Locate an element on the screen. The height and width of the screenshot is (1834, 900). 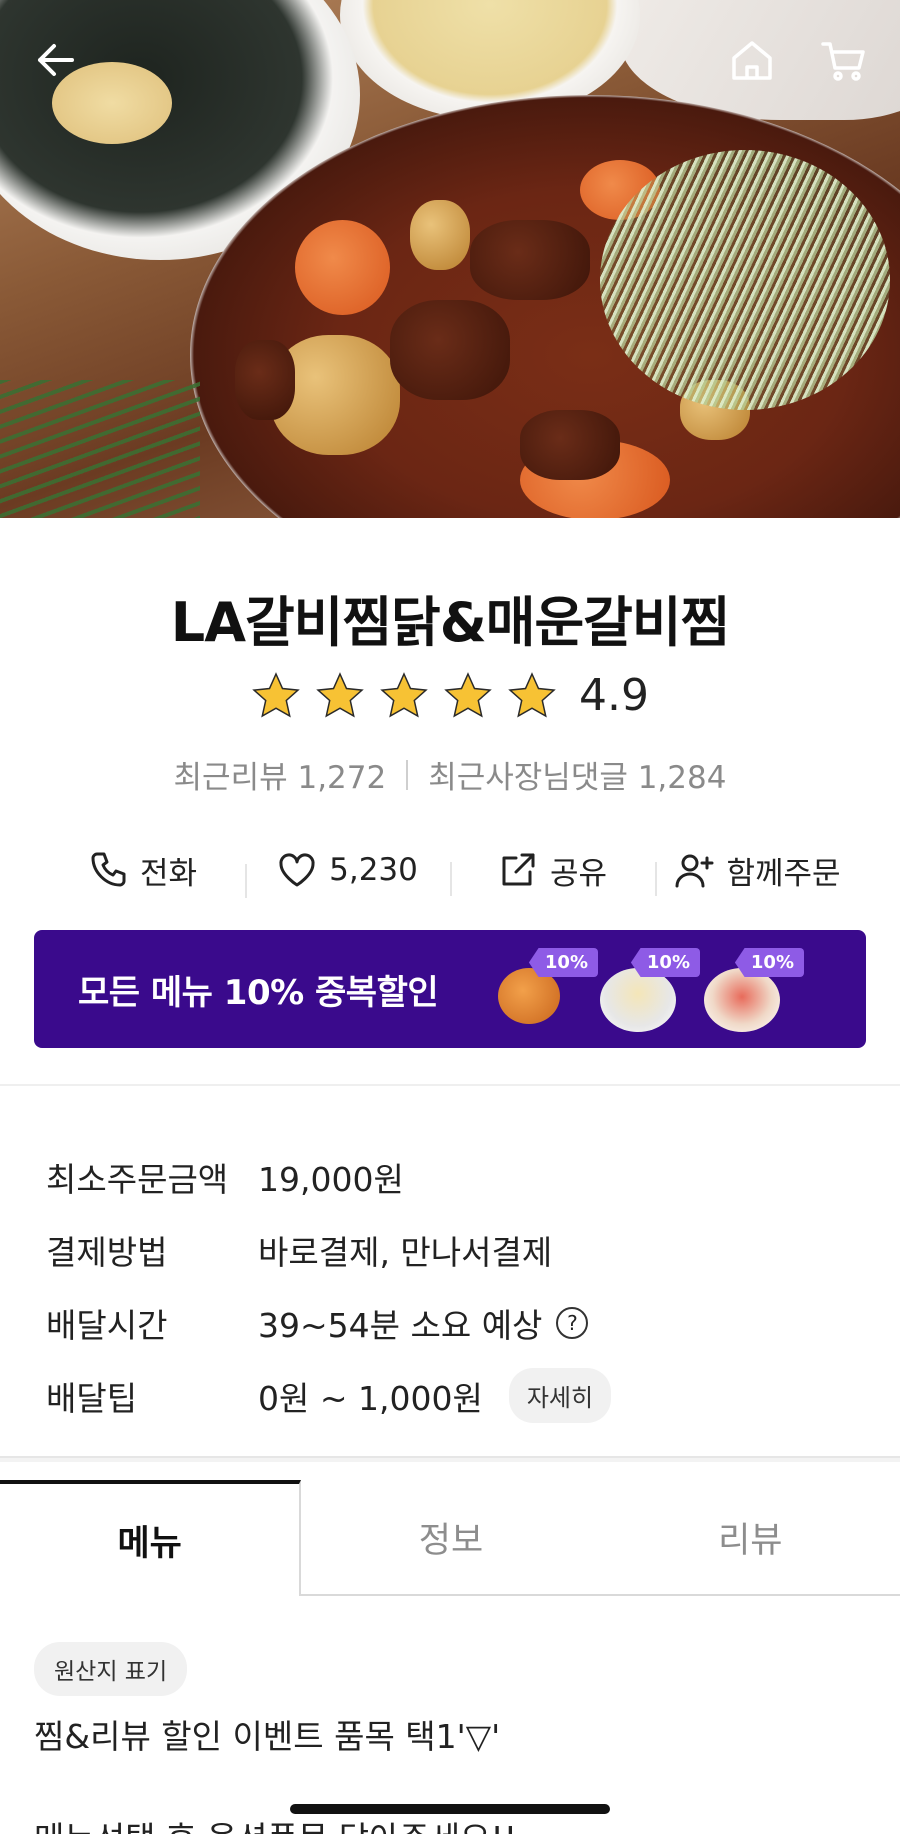
section-divider is located at coordinates (450, 1459).